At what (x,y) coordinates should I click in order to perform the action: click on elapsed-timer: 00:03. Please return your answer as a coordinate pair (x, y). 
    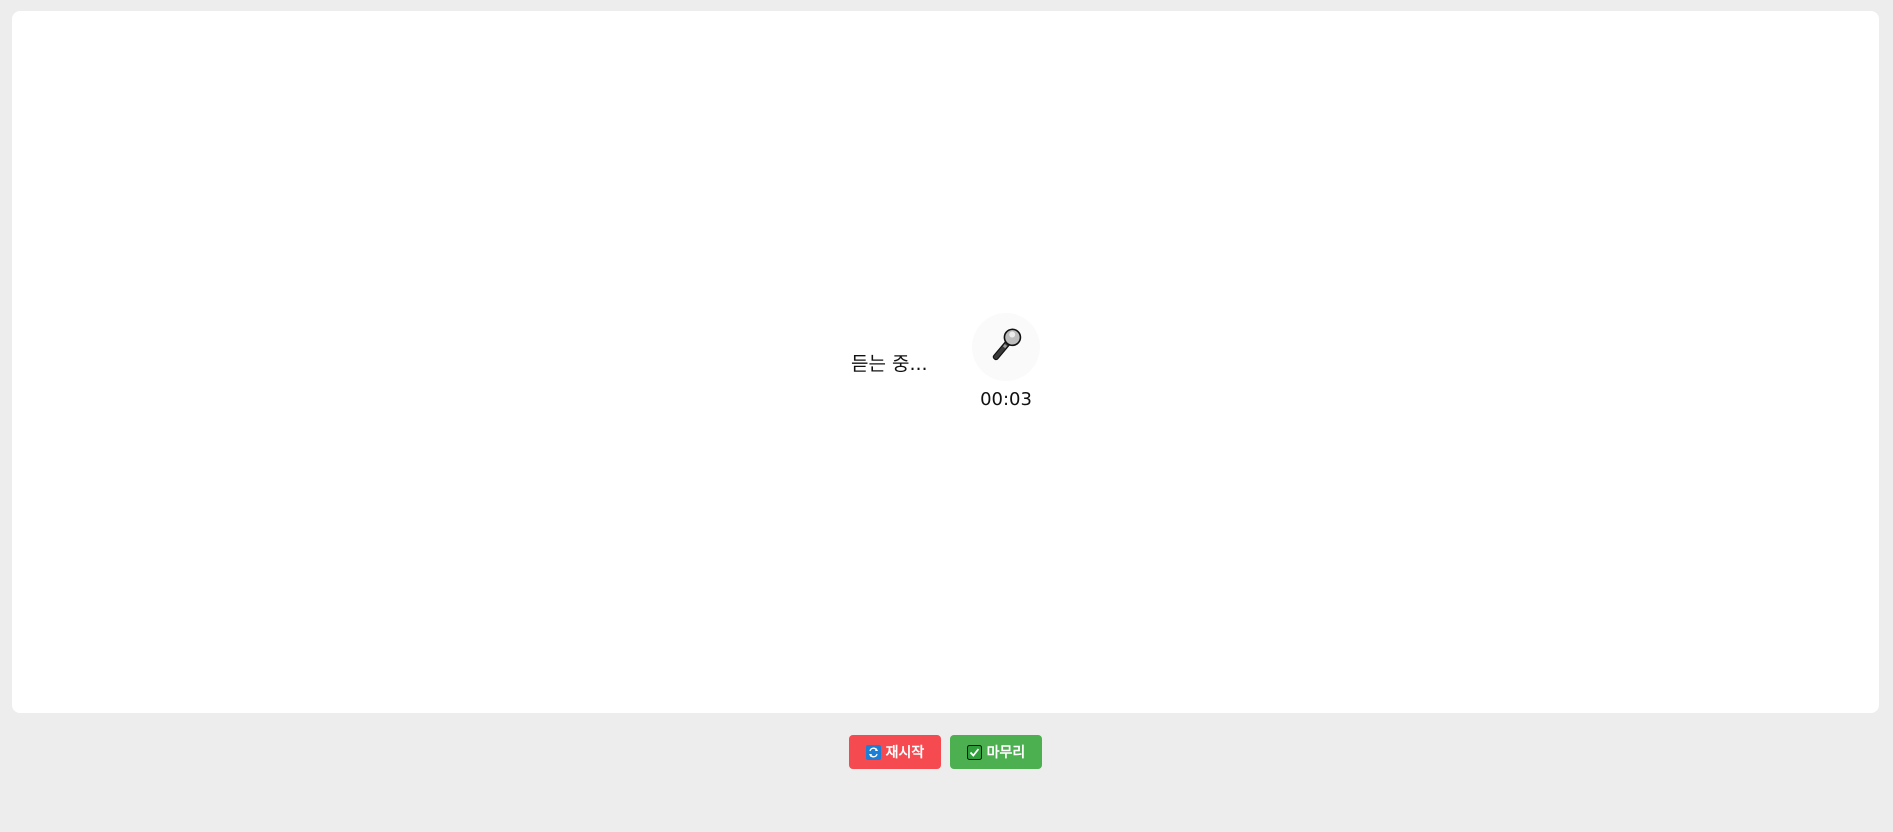
    Looking at the image, I should click on (1006, 399).